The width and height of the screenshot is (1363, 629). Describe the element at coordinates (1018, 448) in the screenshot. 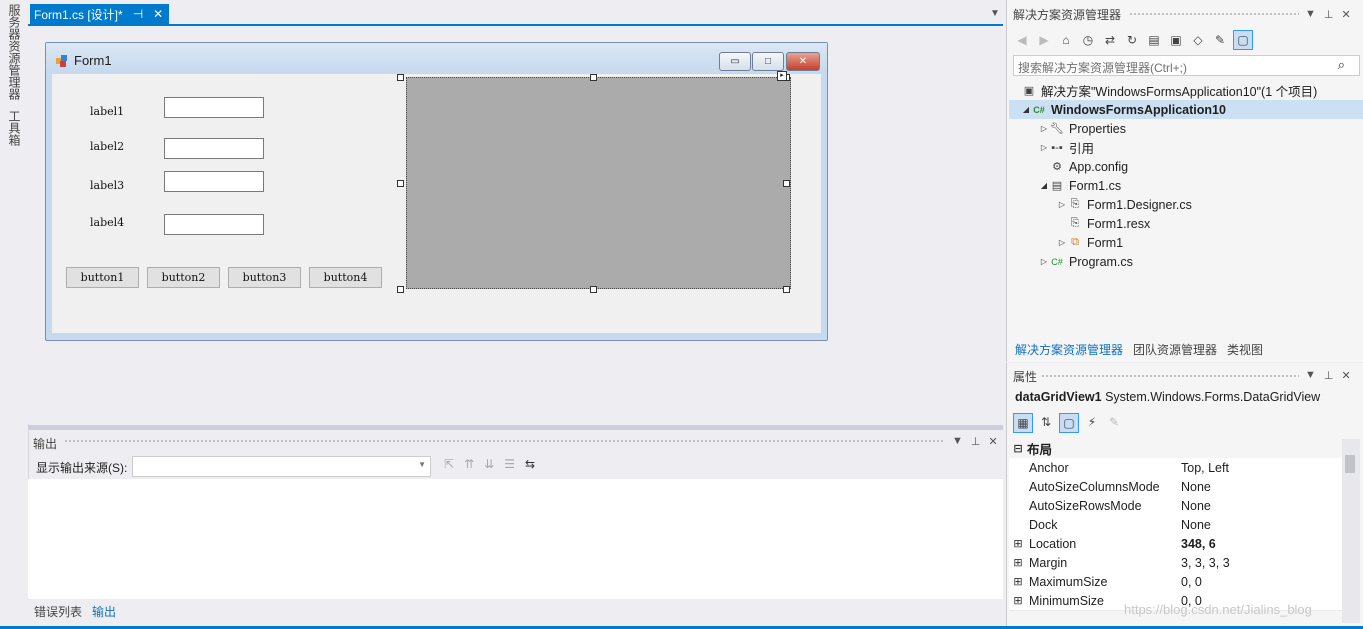

I see `collapse-icon: ⊟` at that location.